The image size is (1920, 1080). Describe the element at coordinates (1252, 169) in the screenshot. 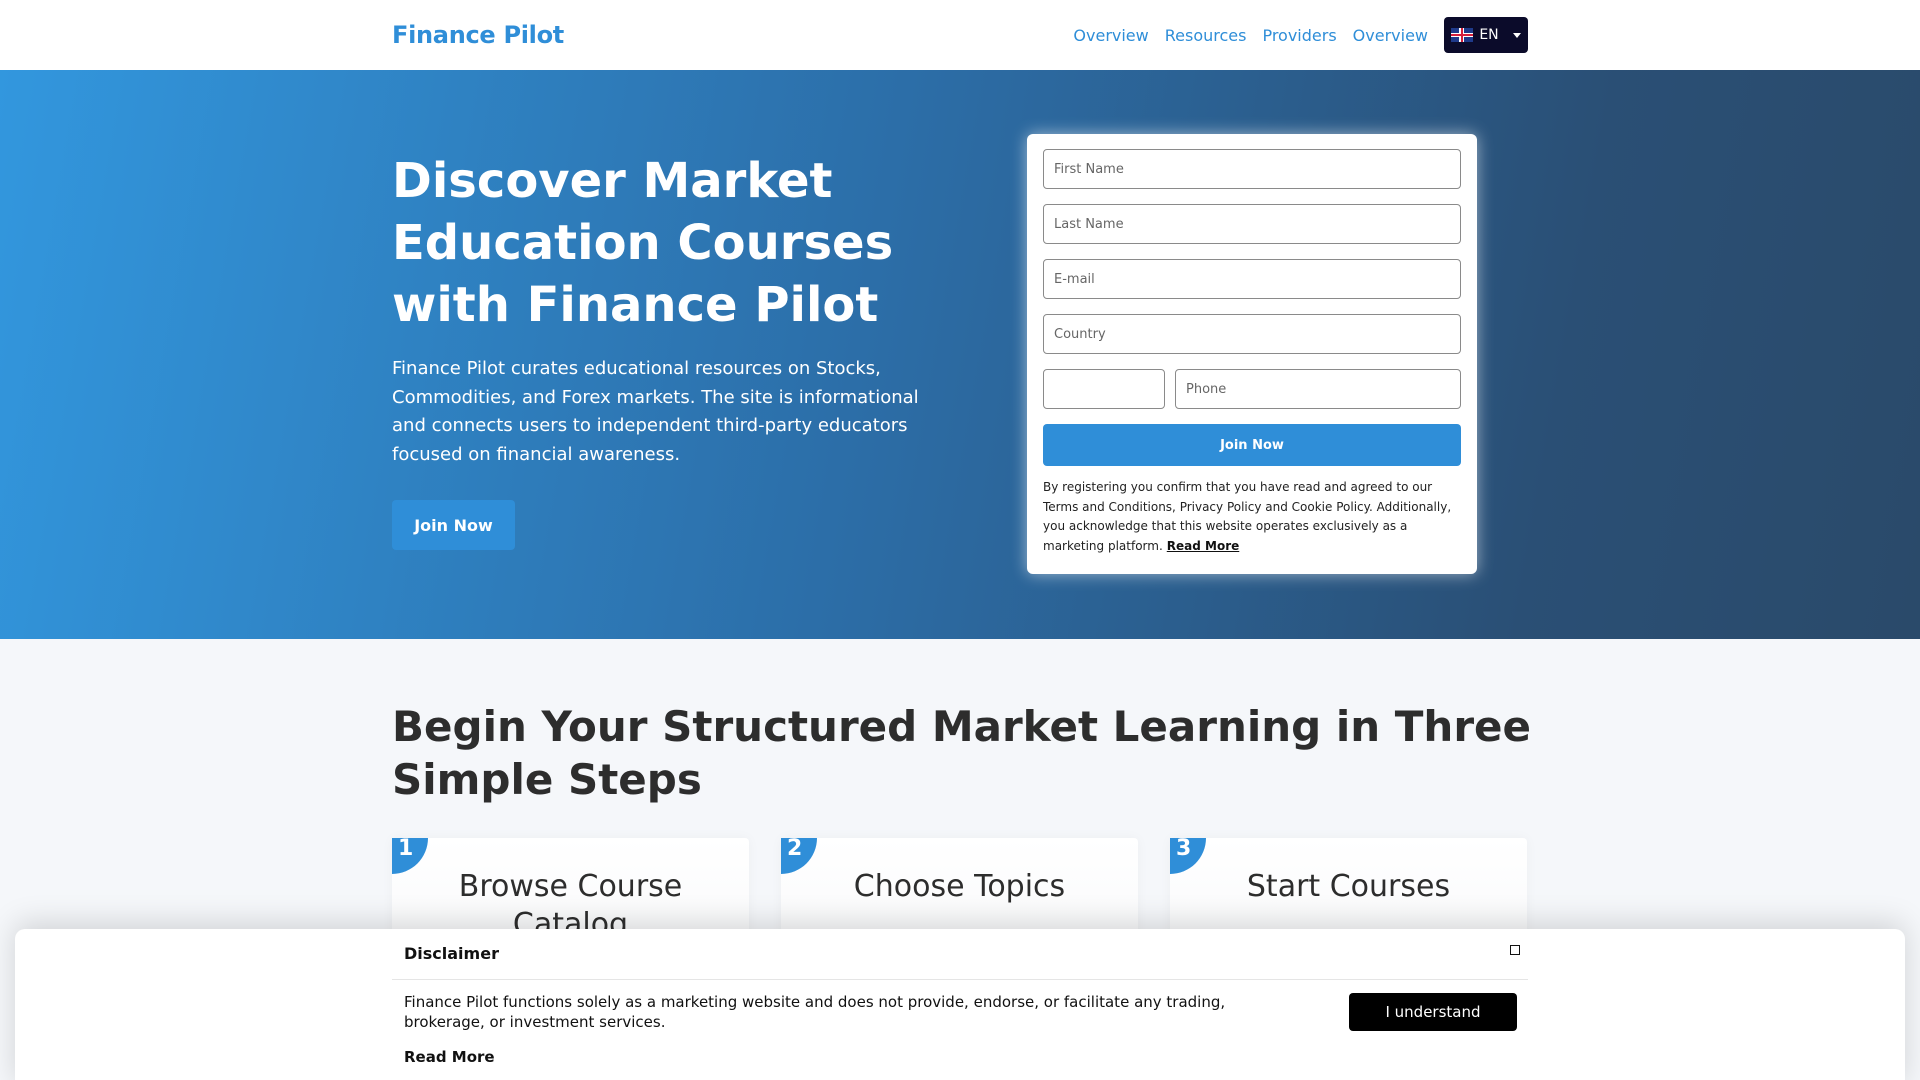

I see `first-name-field` at that location.